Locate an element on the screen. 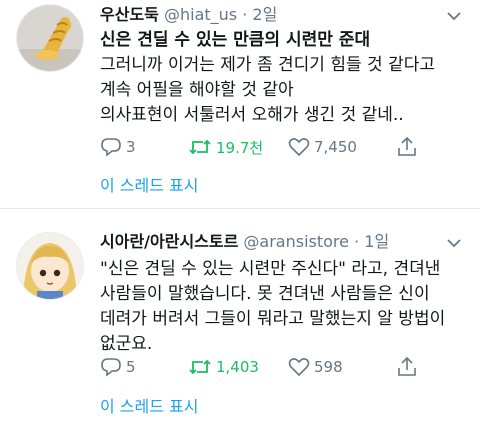 The height and width of the screenshot is (428, 480). retweet-count: 1,403 is located at coordinates (237, 367).